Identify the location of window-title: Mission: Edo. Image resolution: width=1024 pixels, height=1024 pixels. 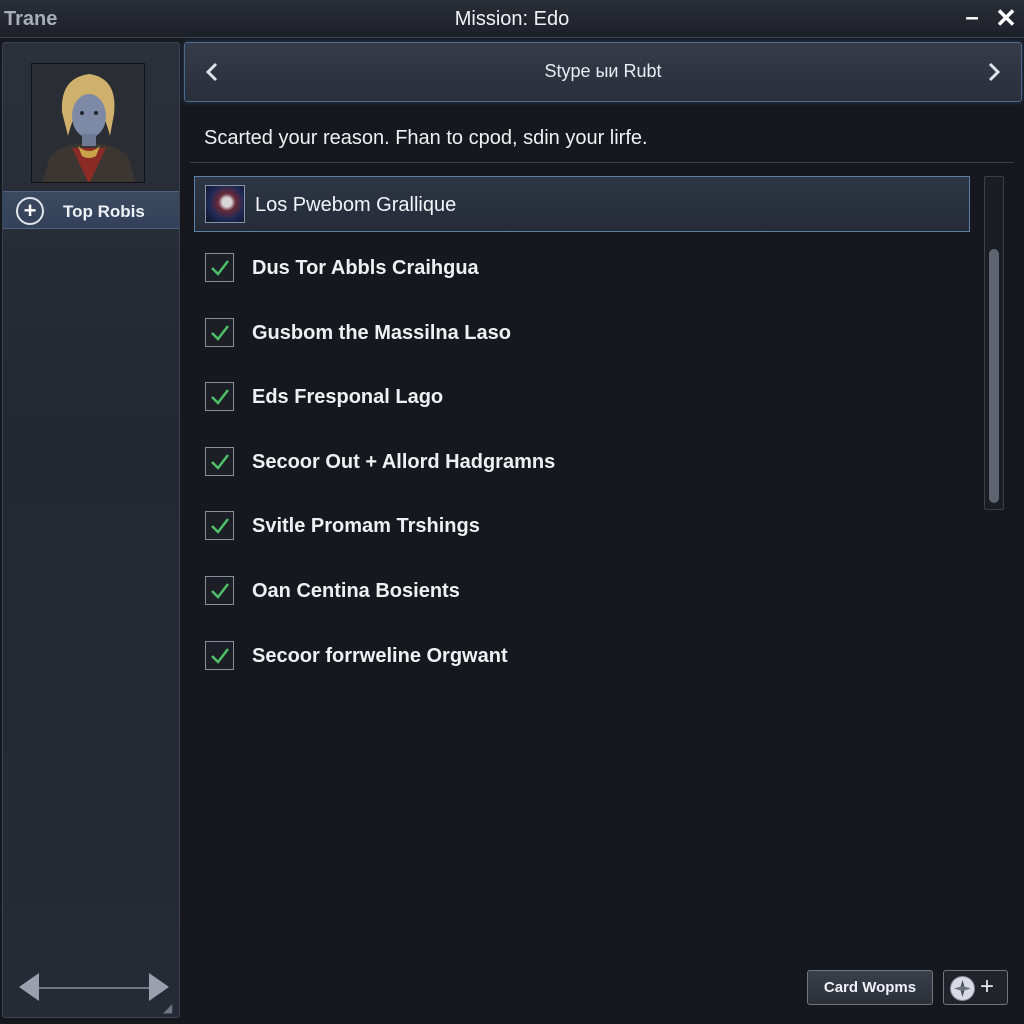
(512, 19).